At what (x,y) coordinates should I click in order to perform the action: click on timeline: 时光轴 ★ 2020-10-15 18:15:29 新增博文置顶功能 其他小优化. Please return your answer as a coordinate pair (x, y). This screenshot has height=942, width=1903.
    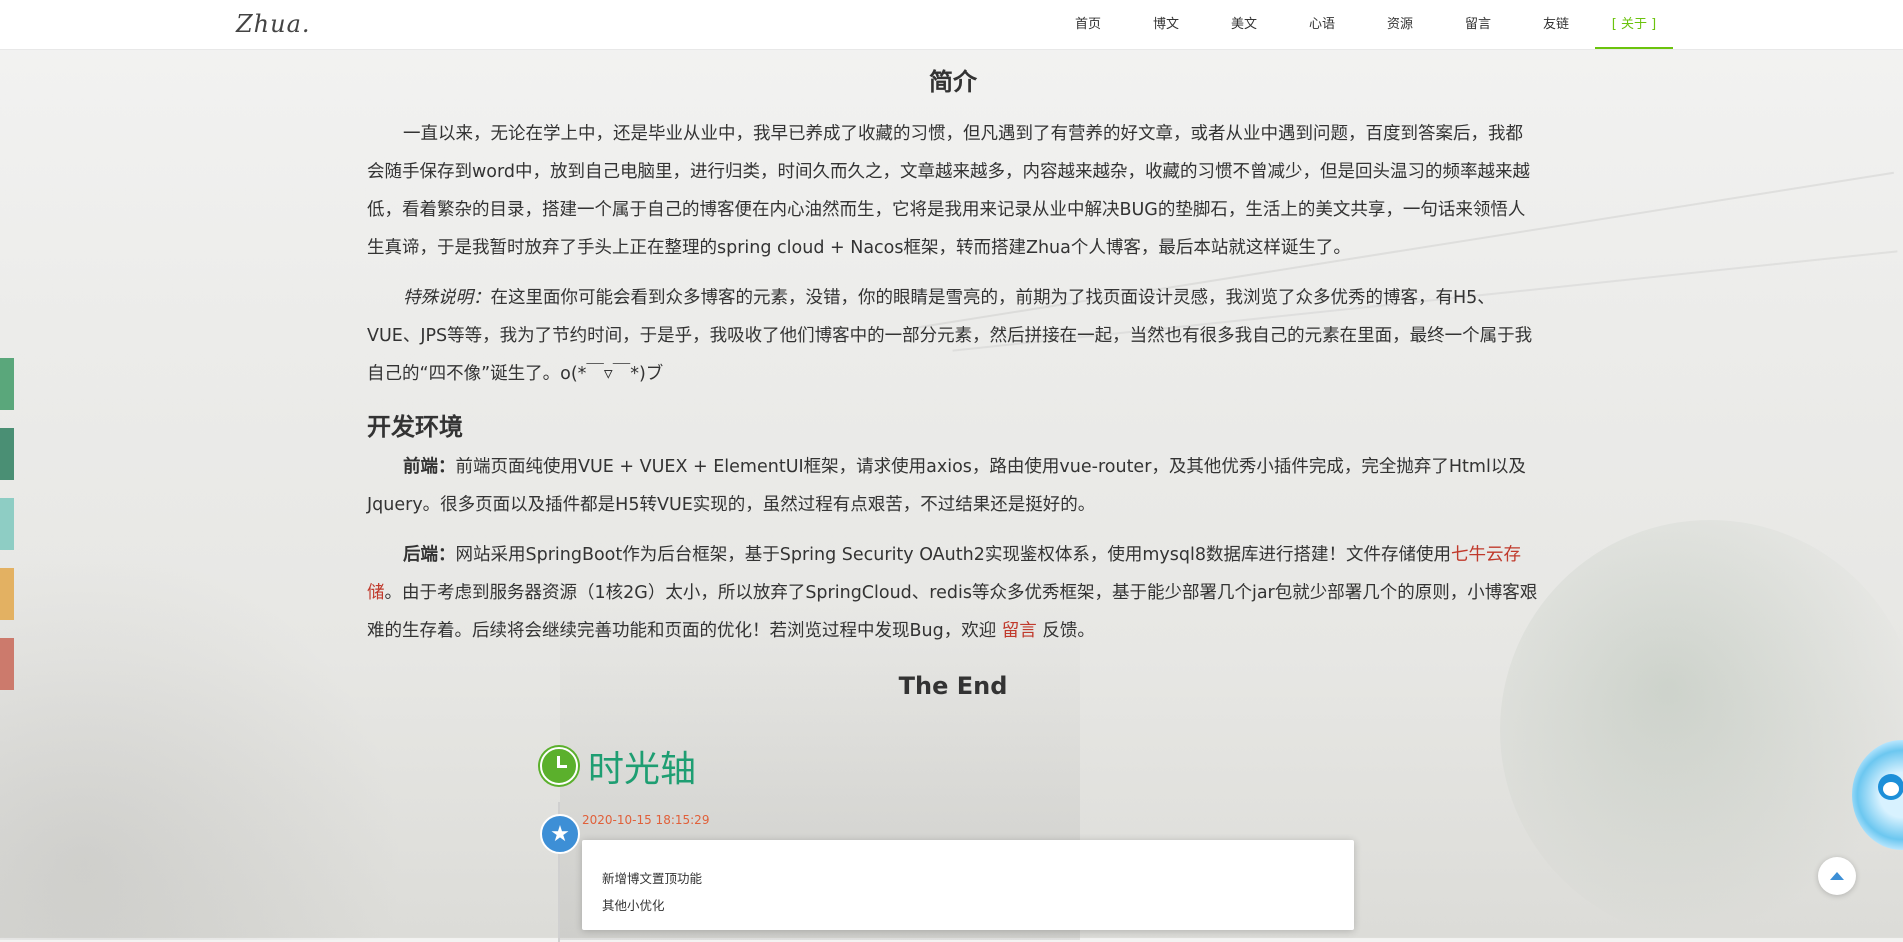
    Looking at the image, I should click on (950, 841).